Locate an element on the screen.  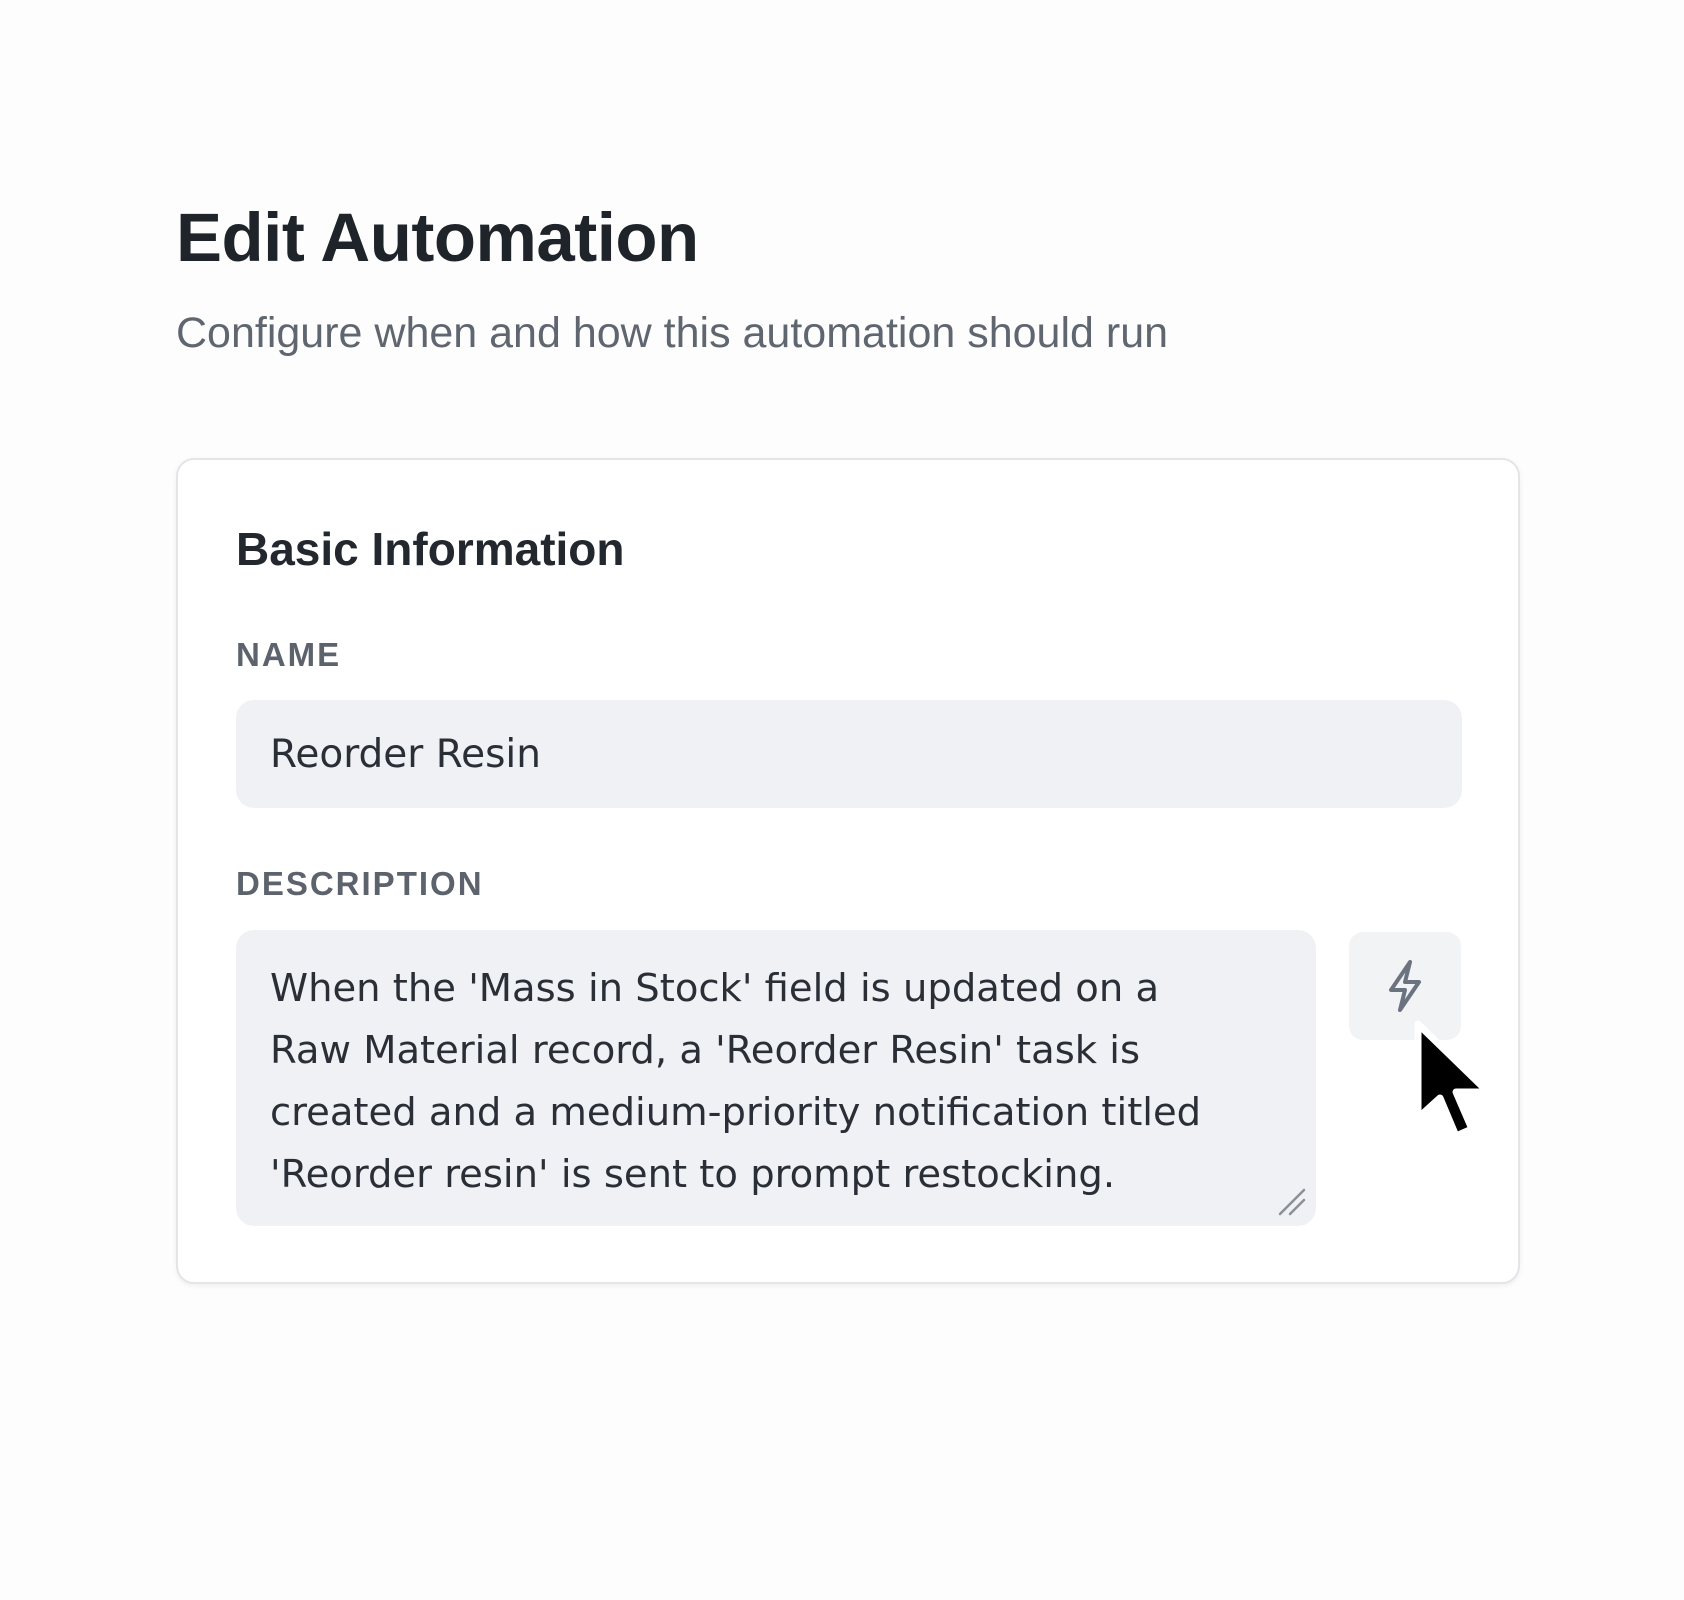
lightning-icon is located at coordinates (1405, 986).